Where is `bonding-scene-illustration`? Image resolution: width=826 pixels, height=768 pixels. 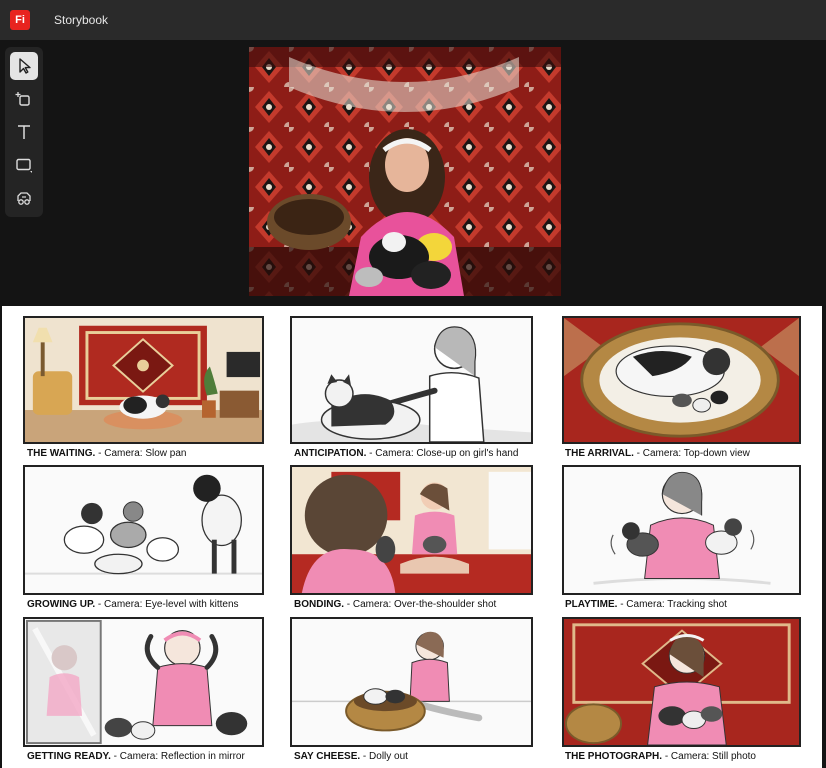 bonding-scene-illustration is located at coordinates (411, 530).